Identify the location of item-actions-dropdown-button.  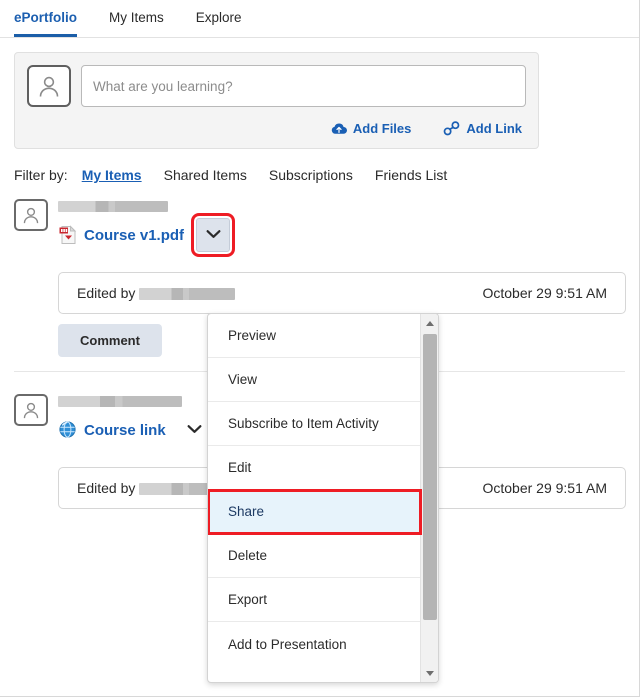
(213, 235).